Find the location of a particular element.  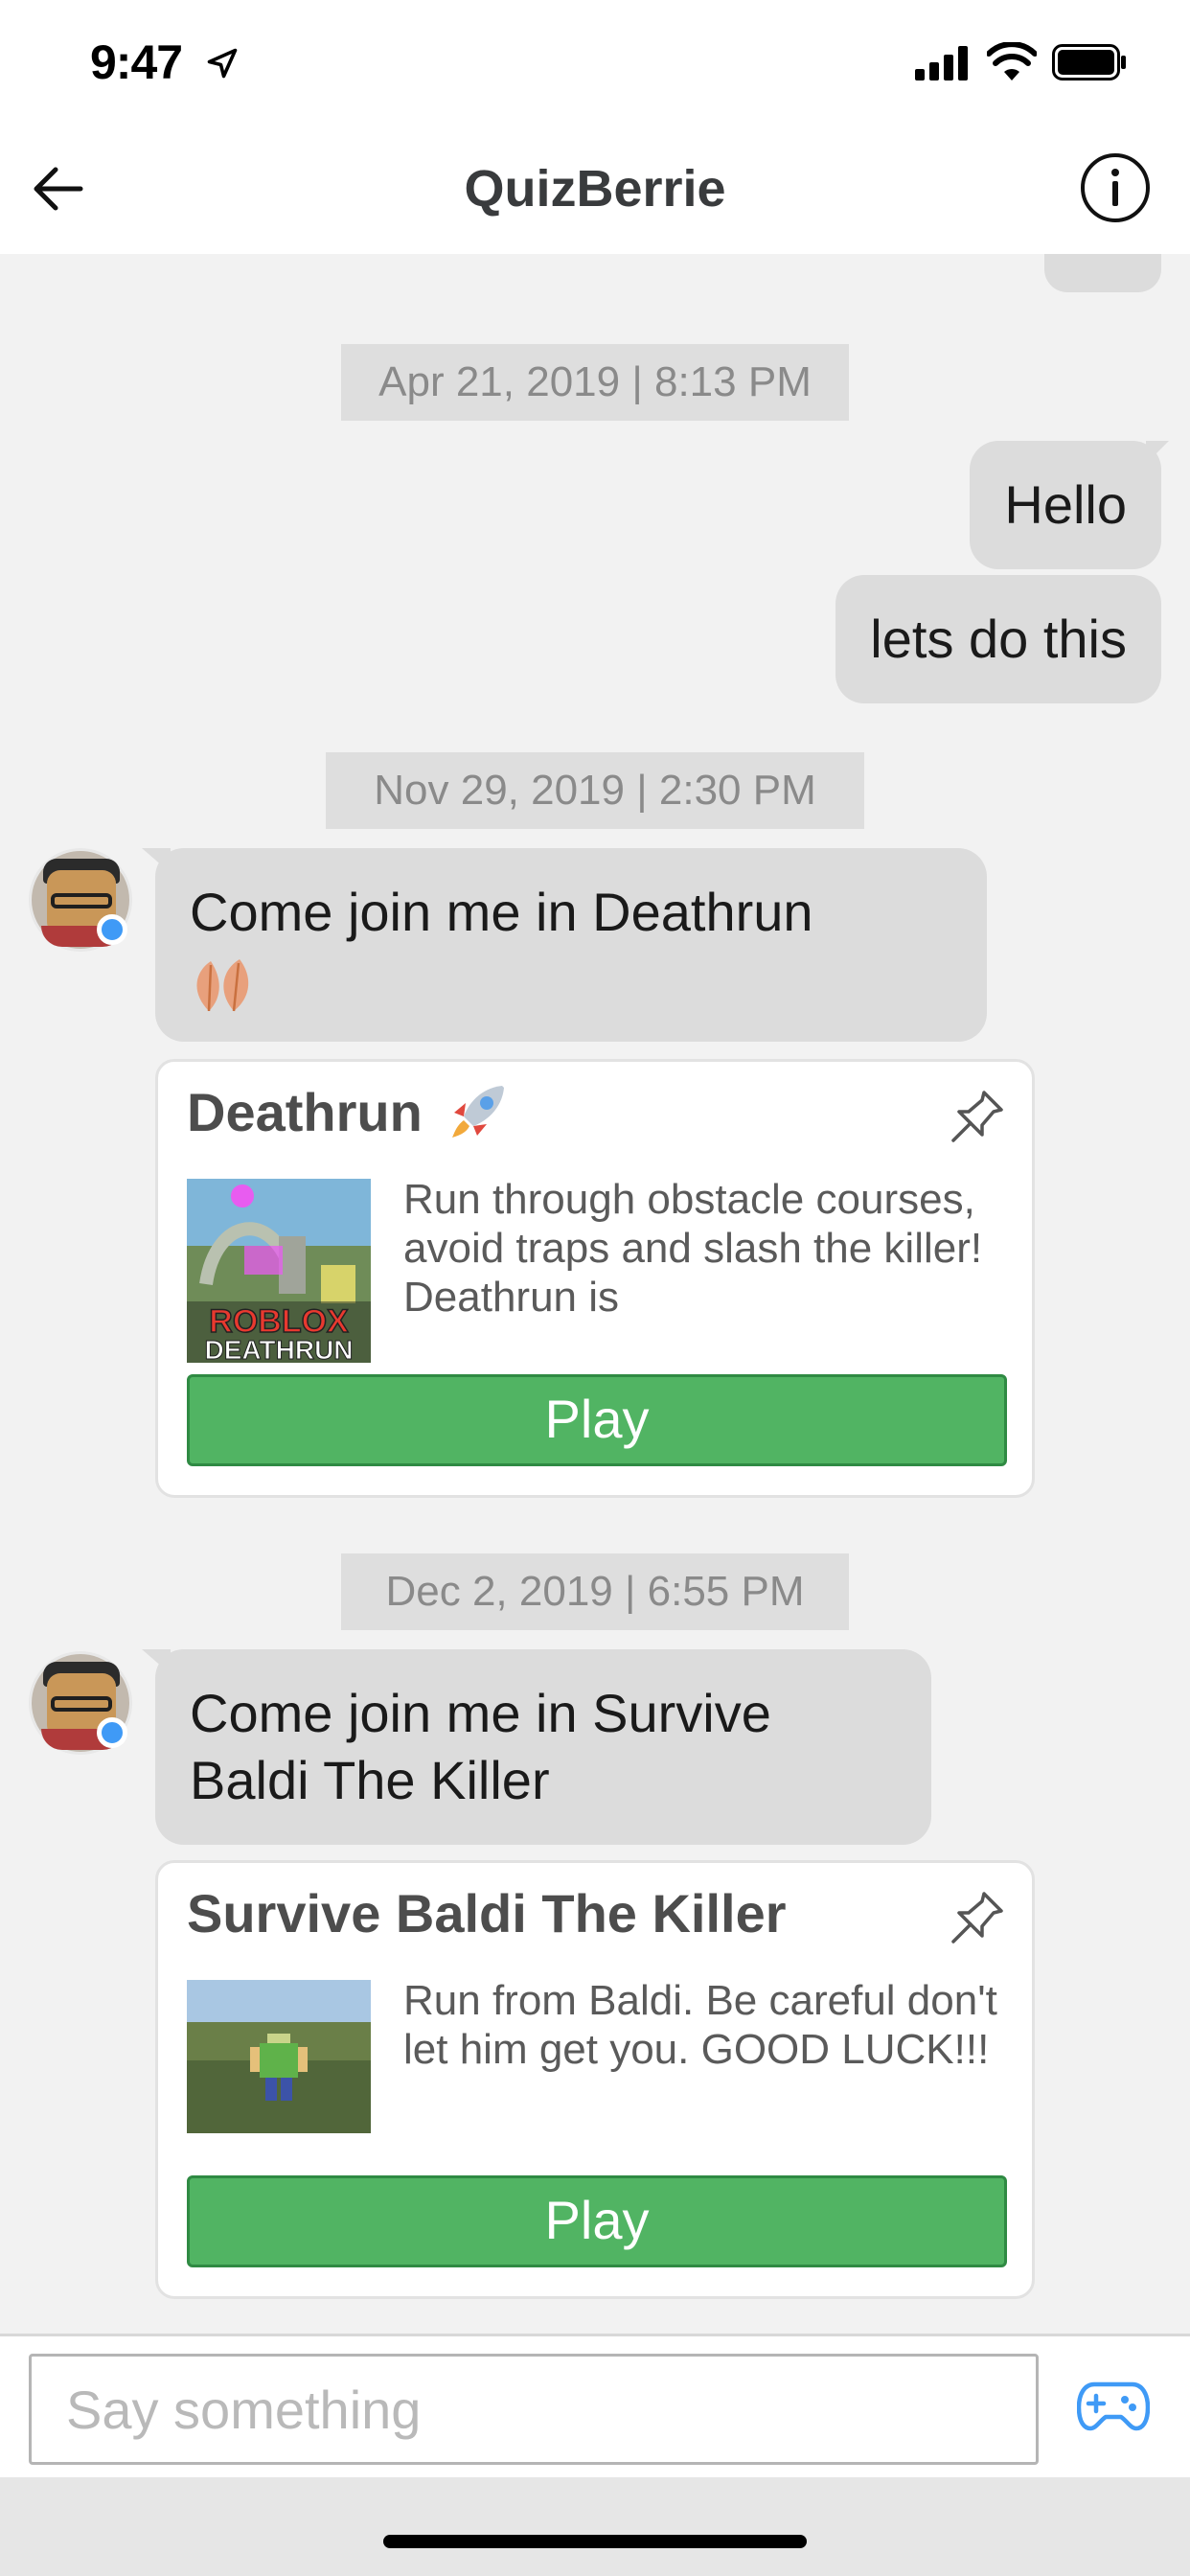

game-title: Deathrun is located at coordinates (350, 1113).